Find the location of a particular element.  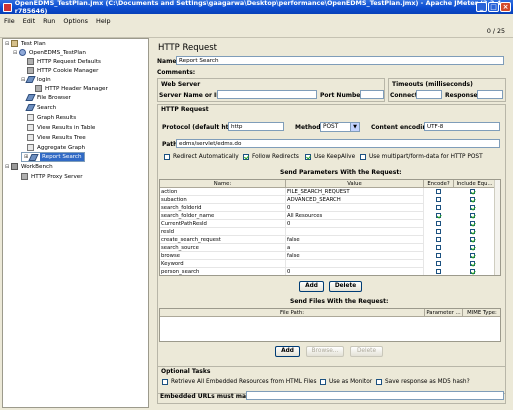

param-name-cell: browse is located at coordinates (223, 256).